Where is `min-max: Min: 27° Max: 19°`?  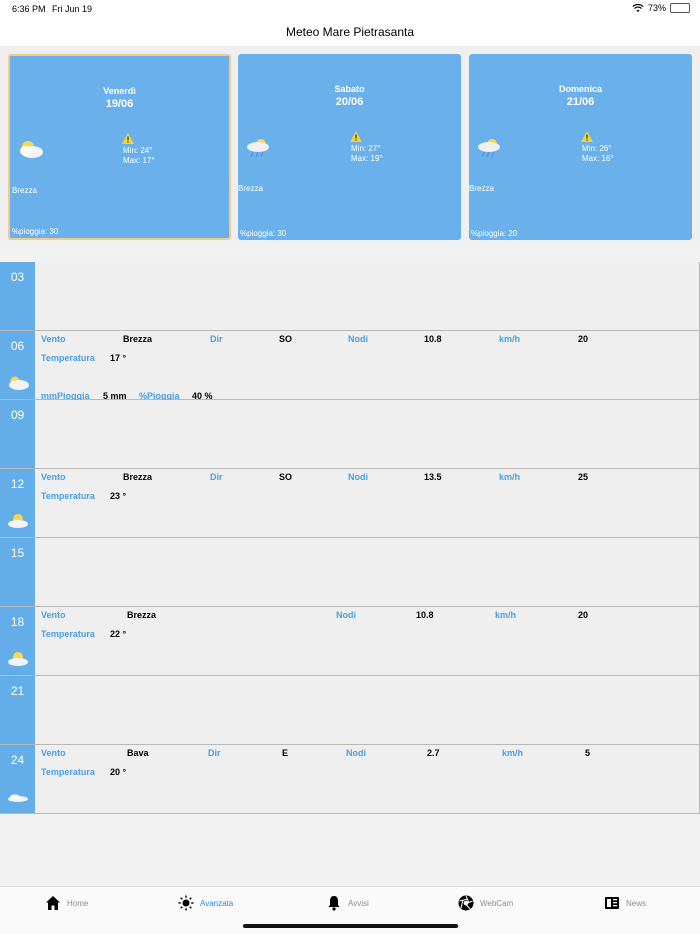
min-max: Min: 27° Max: 19° is located at coordinates (367, 154).